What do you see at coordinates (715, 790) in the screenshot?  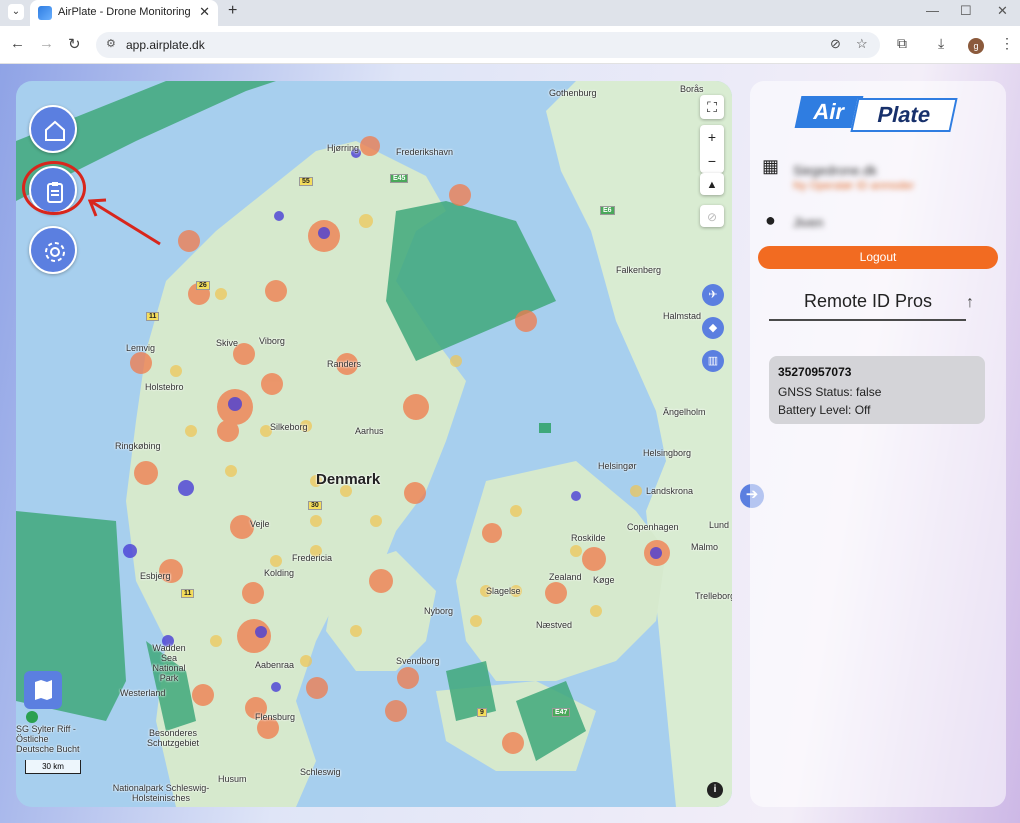 I see `info-icon: i` at bounding box center [715, 790].